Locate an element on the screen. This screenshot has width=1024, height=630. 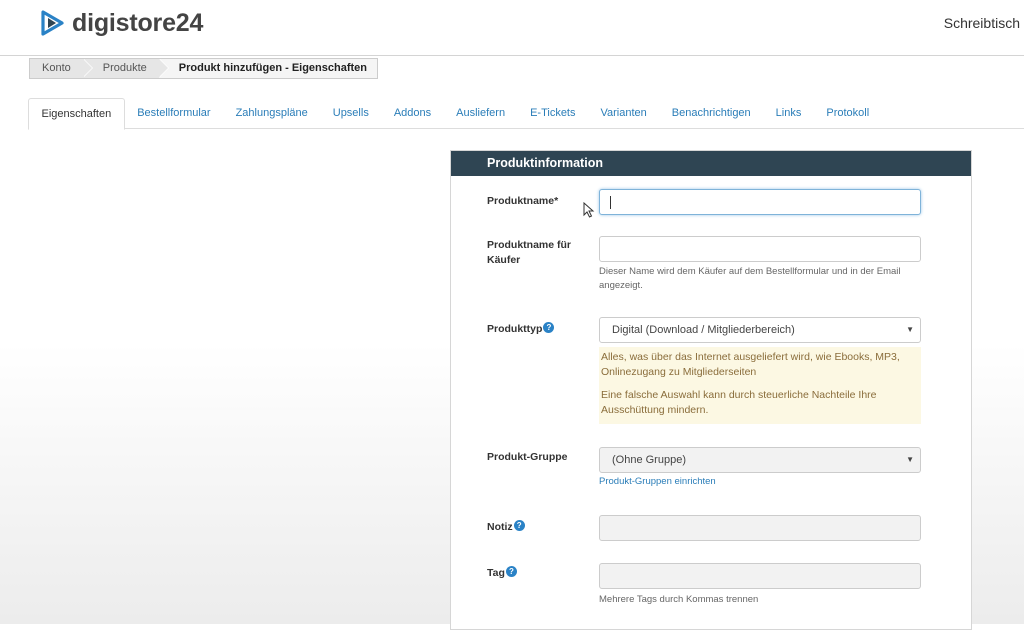
produkttyp-select: Digital (Download / Mitgliederbereich) ▼ is located at coordinates (760, 330).